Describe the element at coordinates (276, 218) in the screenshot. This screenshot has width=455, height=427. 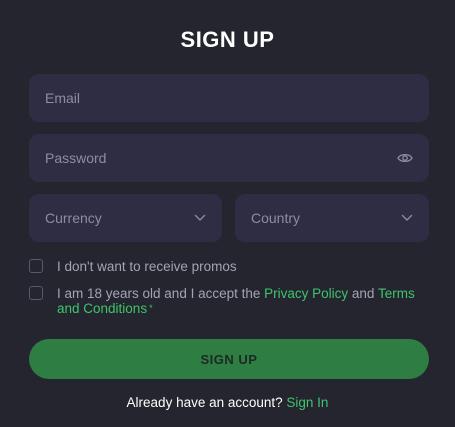
I see `country-label: Country` at that location.